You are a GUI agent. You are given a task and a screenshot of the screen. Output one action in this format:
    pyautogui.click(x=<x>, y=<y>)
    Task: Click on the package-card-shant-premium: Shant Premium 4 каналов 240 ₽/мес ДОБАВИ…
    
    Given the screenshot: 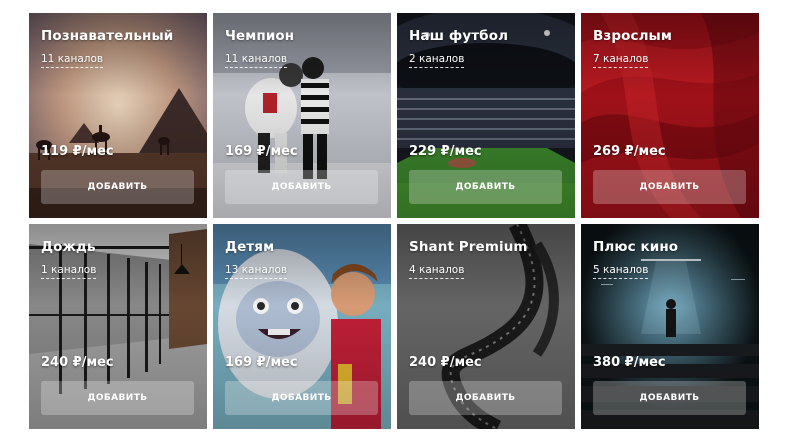 What is the action you would take?
    pyautogui.click(x=486, y=326)
    